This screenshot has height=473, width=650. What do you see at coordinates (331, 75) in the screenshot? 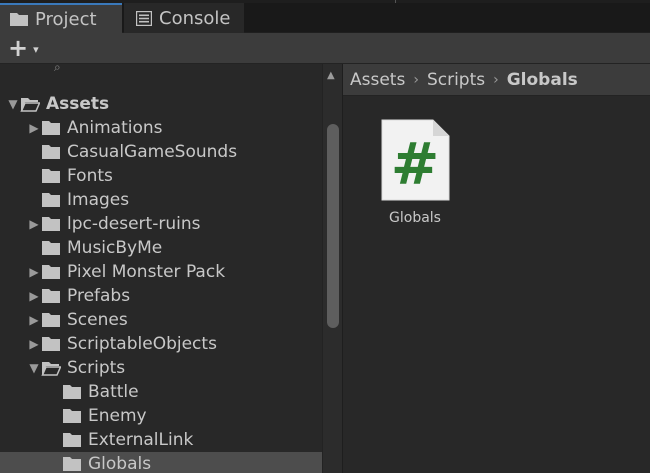
I see `scroll-up-arrow-icon: ▲` at bounding box center [331, 75].